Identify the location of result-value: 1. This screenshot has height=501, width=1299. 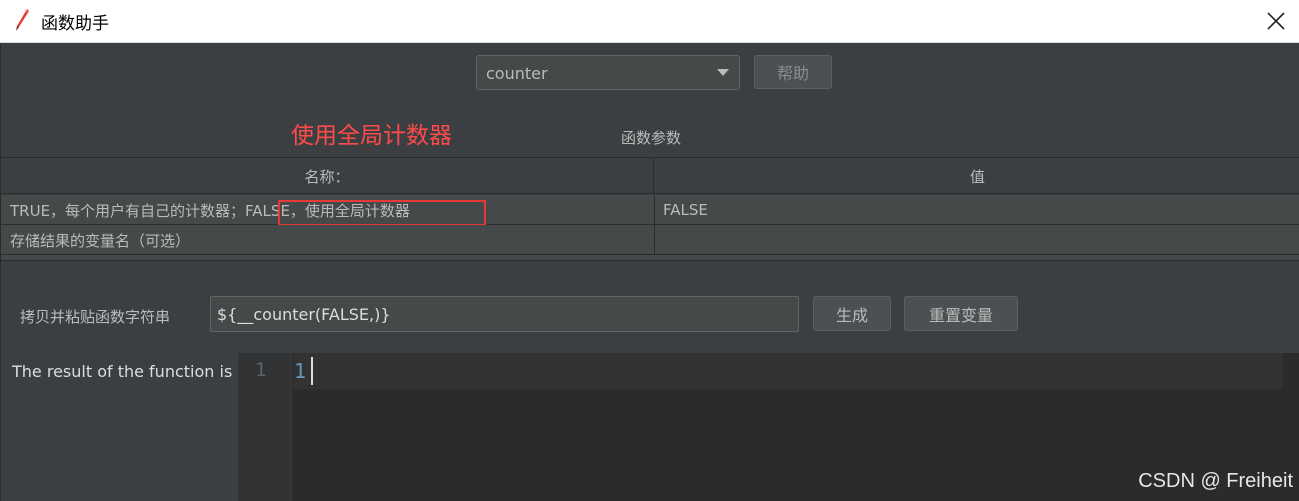
(300, 371).